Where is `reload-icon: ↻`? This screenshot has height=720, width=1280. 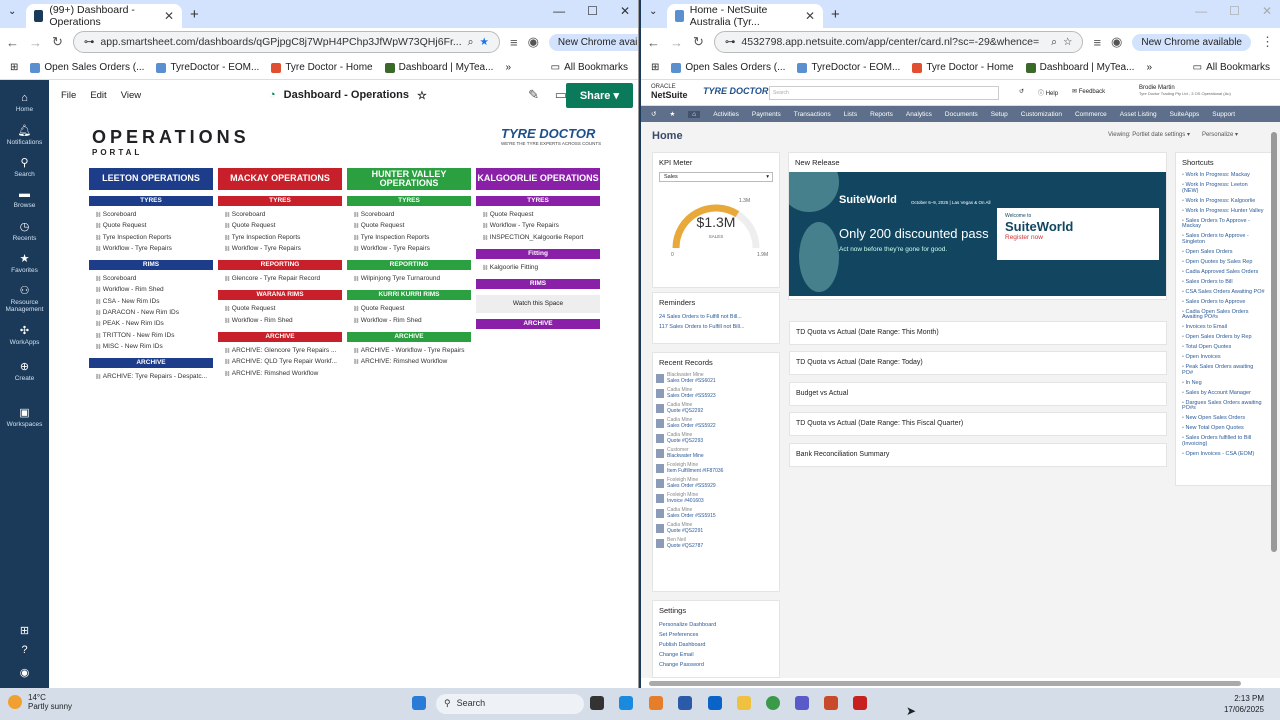
reload-icon: ↻ is located at coordinates (698, 42).